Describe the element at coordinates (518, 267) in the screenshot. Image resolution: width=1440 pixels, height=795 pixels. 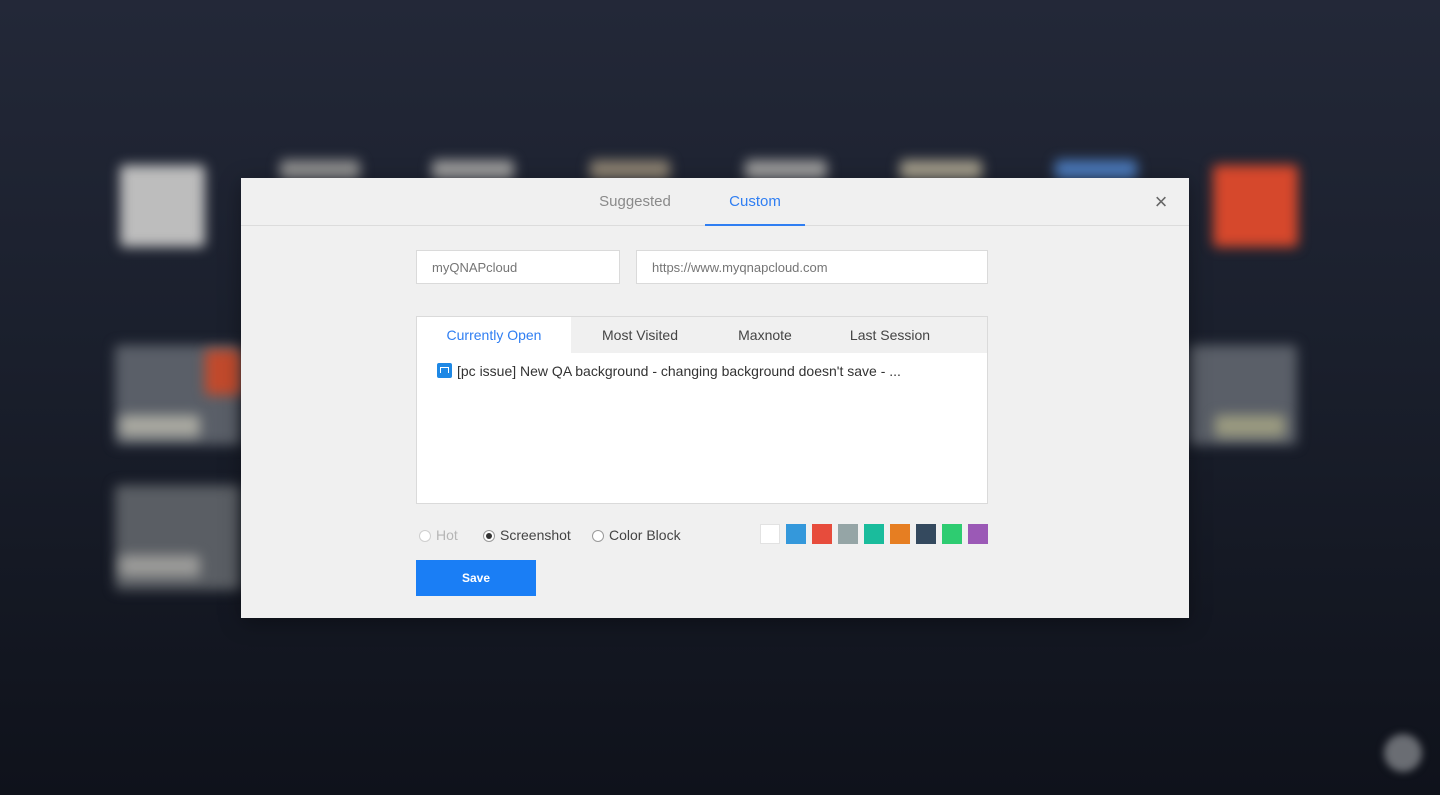
I see `site-name-input` at that location.